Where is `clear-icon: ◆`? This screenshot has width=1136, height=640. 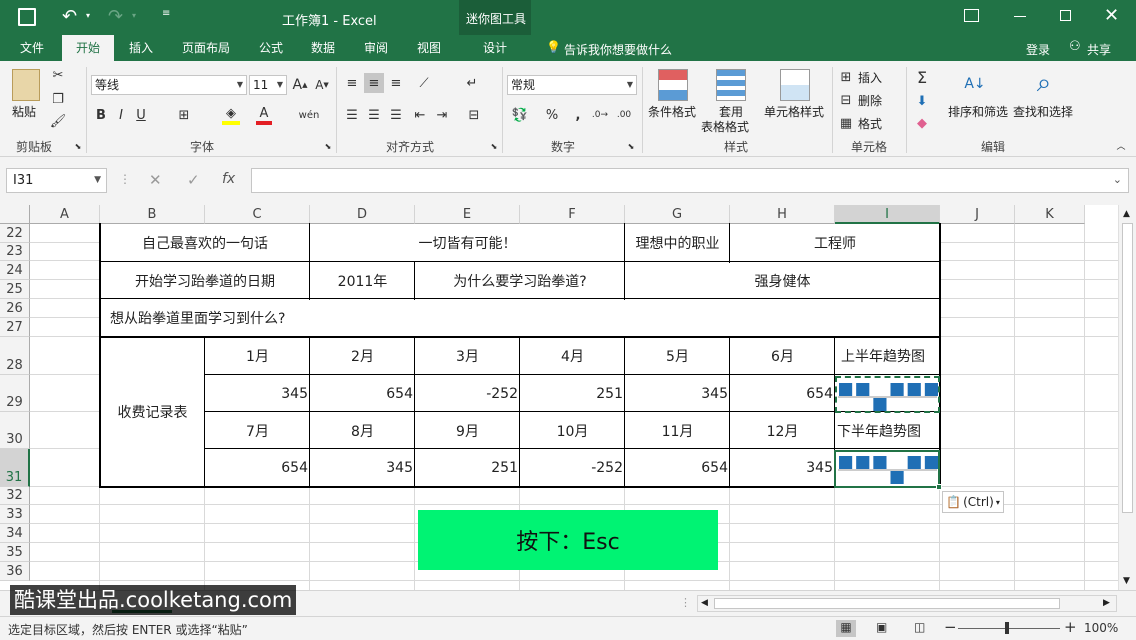 clear-icon: ◆ is located at coordinates (922, 123).